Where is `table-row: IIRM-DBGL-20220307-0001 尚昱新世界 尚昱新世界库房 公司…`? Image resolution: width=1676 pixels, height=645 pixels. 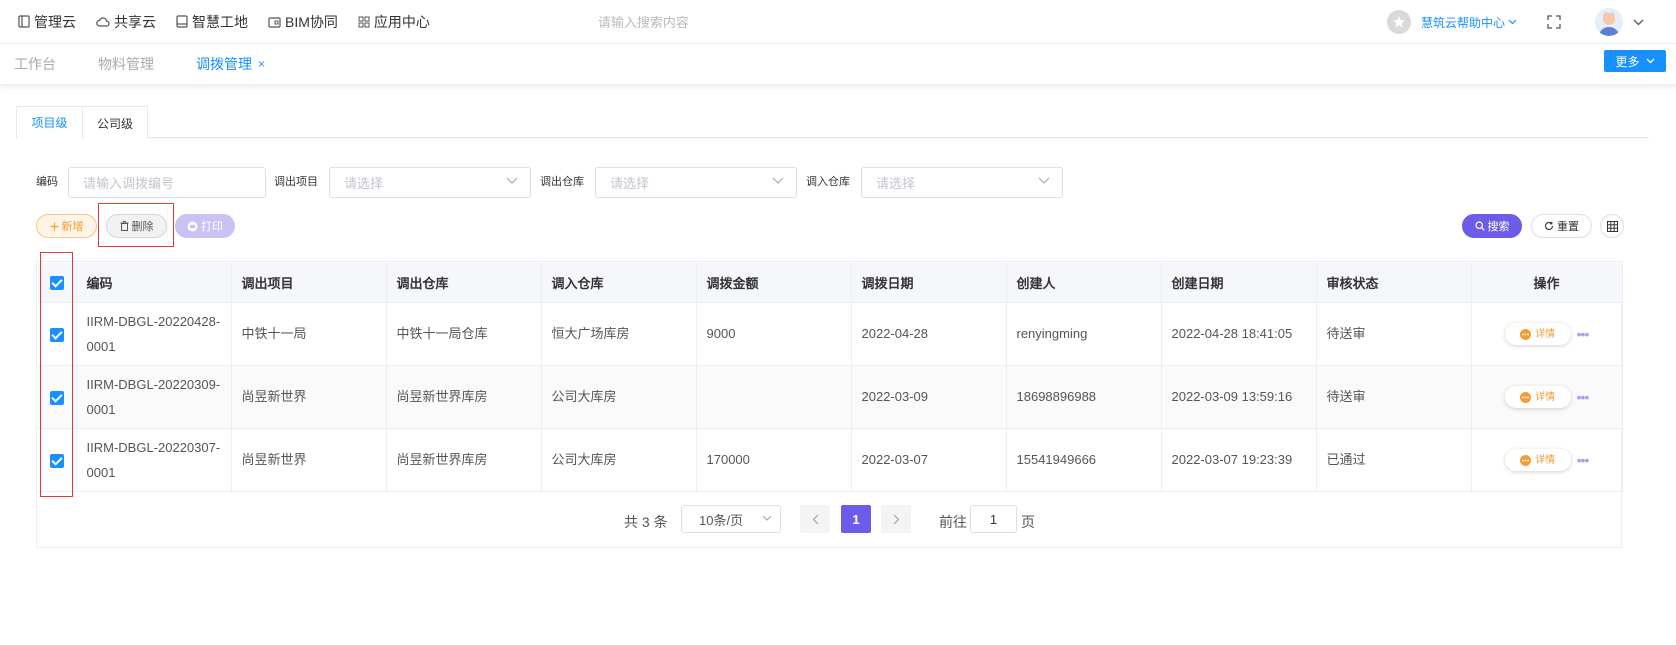 table-row: IIRM-DBGL-20220307-0001 尚昱新世界 尚昱新世界库房 公司… is located at coordinates (830, 460).